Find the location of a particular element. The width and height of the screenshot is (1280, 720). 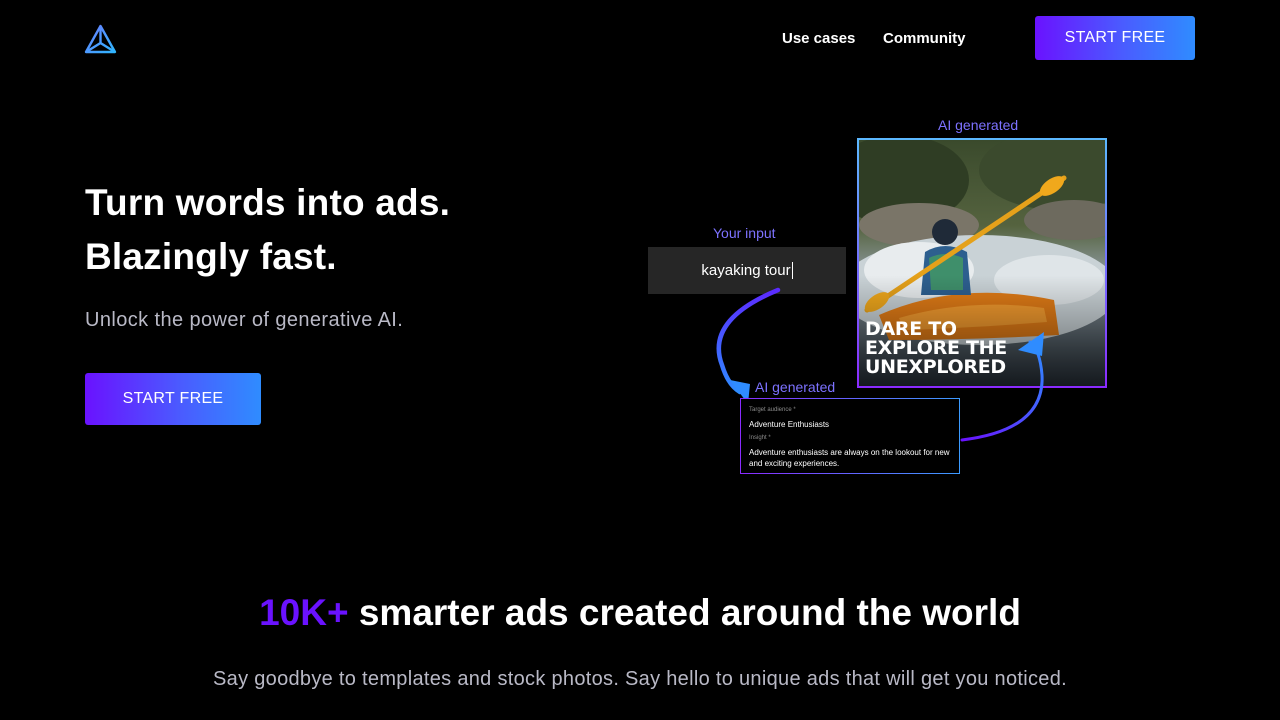

stats-number: 10K+ is located at coordinates (304, 612).